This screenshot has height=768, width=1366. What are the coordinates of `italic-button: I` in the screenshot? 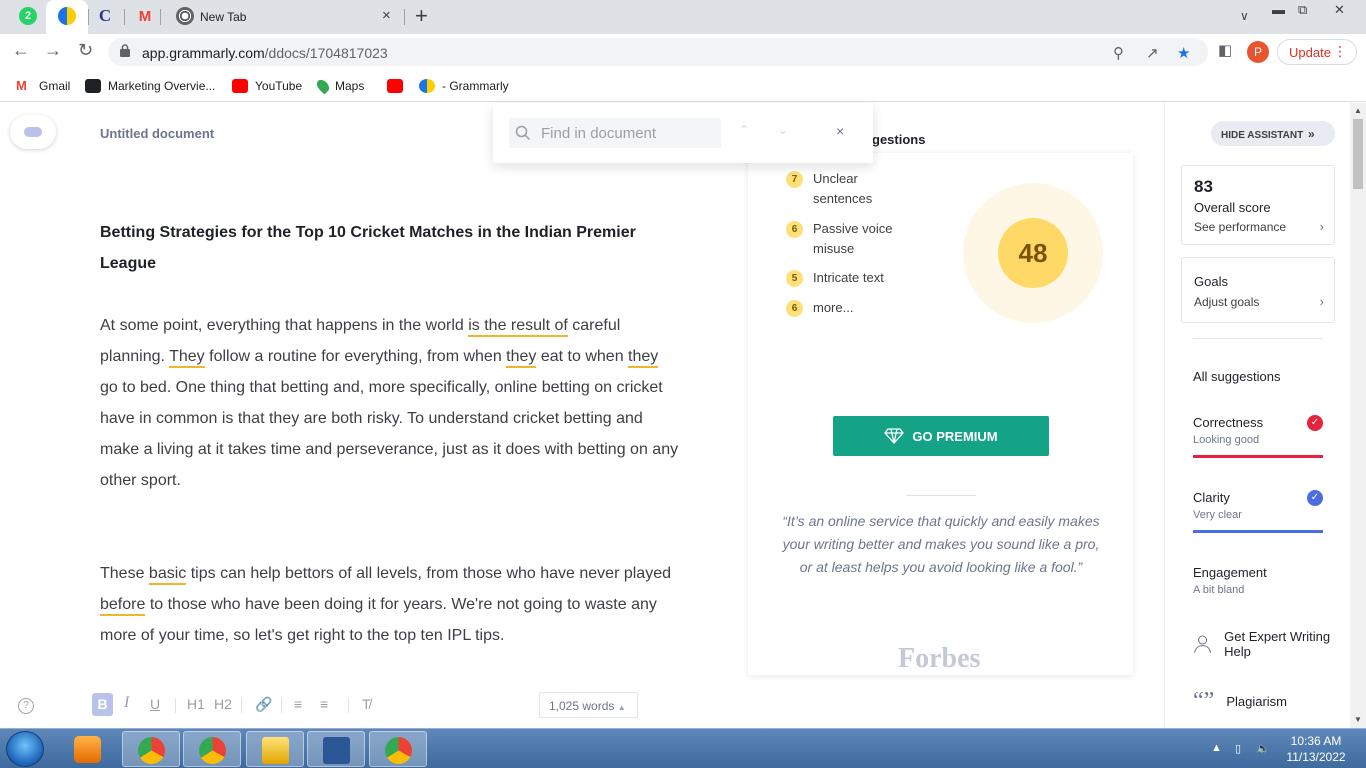 It's located at (126, 703).